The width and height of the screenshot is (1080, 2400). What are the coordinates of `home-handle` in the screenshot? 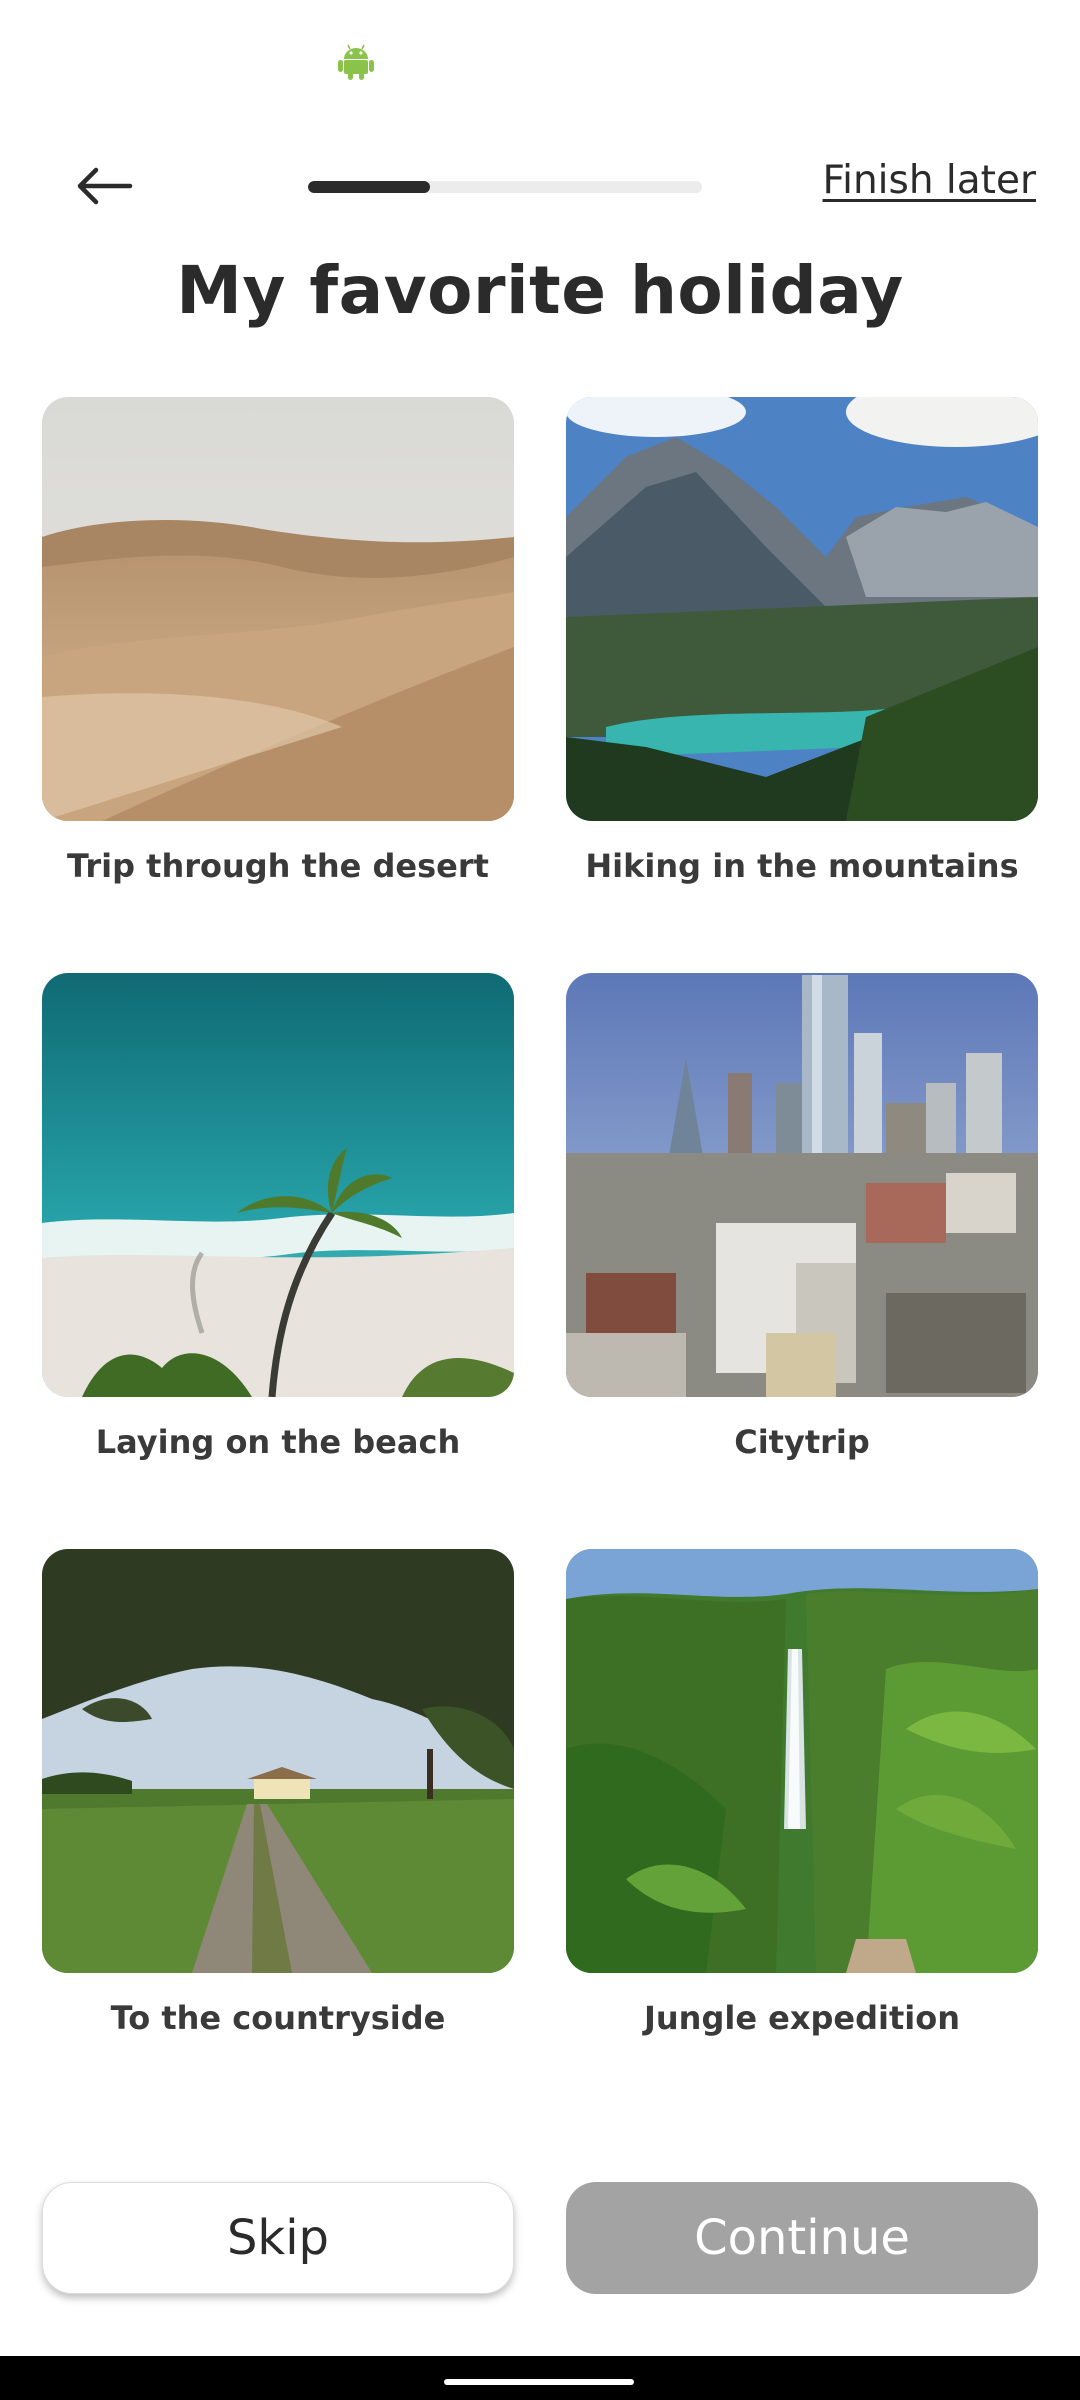 It's located at (539, 2382).